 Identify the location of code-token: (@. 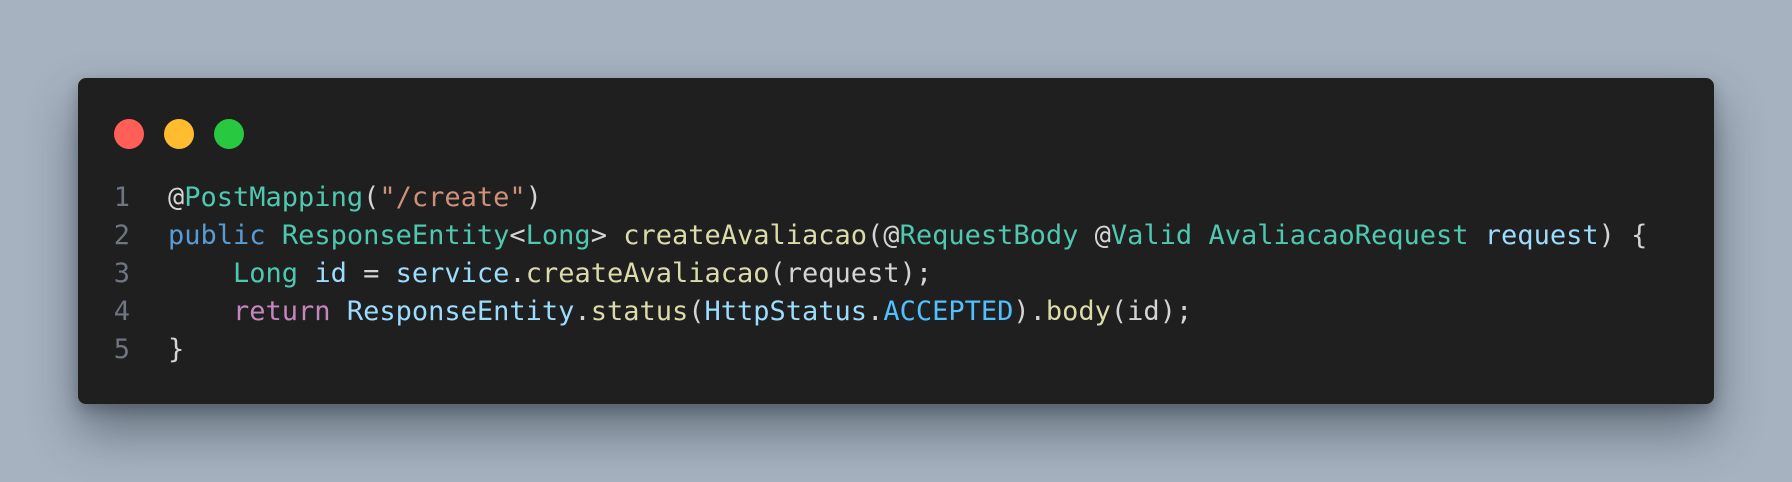
(883, 235).